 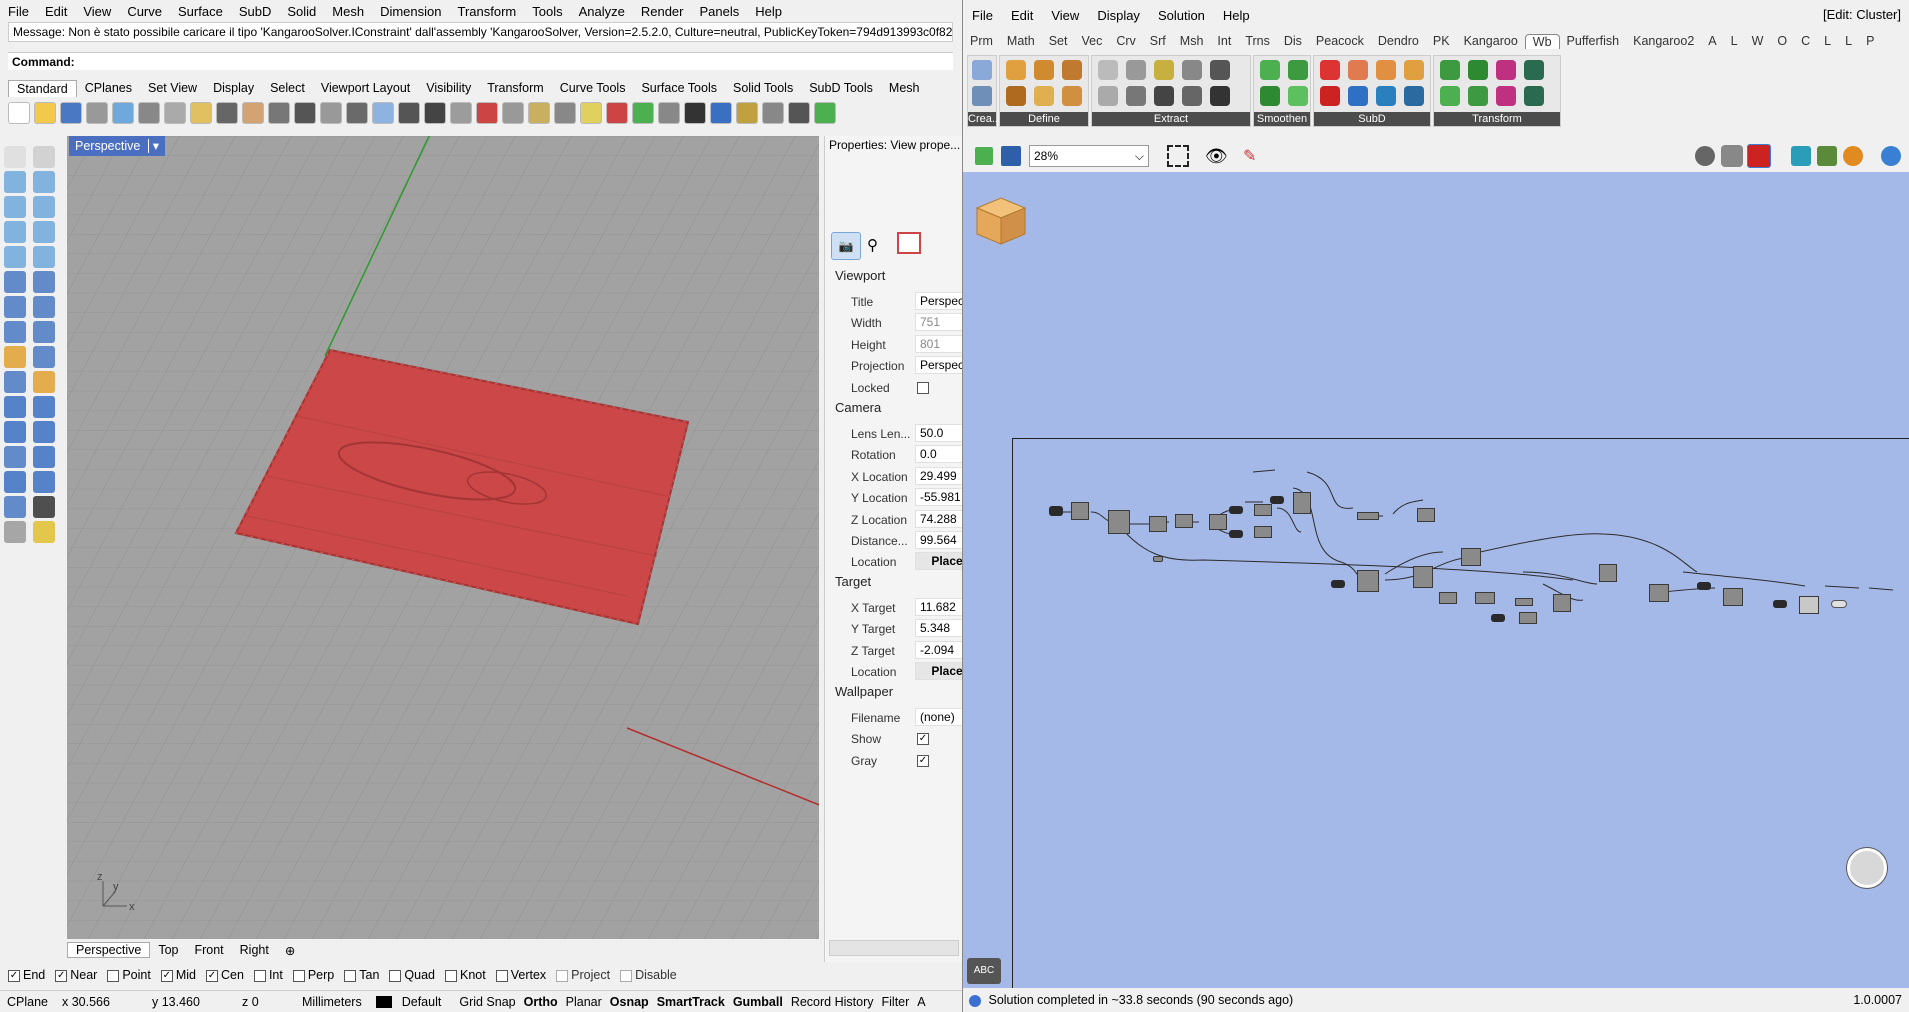 I want to click on undo-icon, so click(x=227, y=113).